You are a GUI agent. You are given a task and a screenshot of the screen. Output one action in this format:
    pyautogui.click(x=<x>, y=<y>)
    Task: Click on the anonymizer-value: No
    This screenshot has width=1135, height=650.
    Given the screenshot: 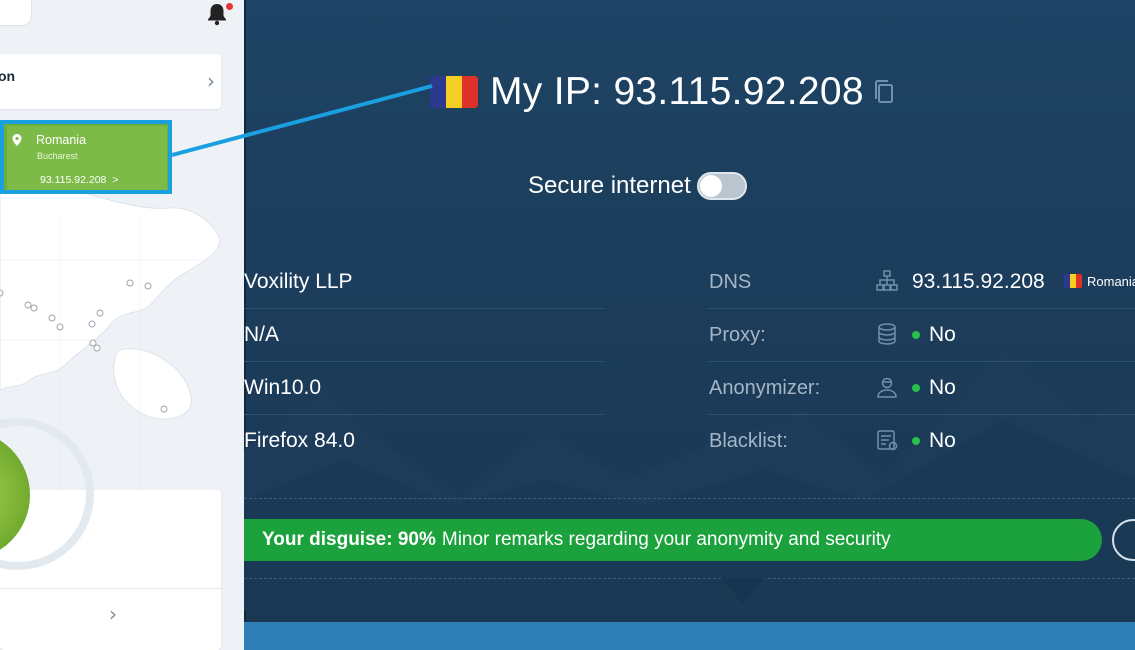 What is the action you would take?
    pyautogui.click(x=942, y=387)
    